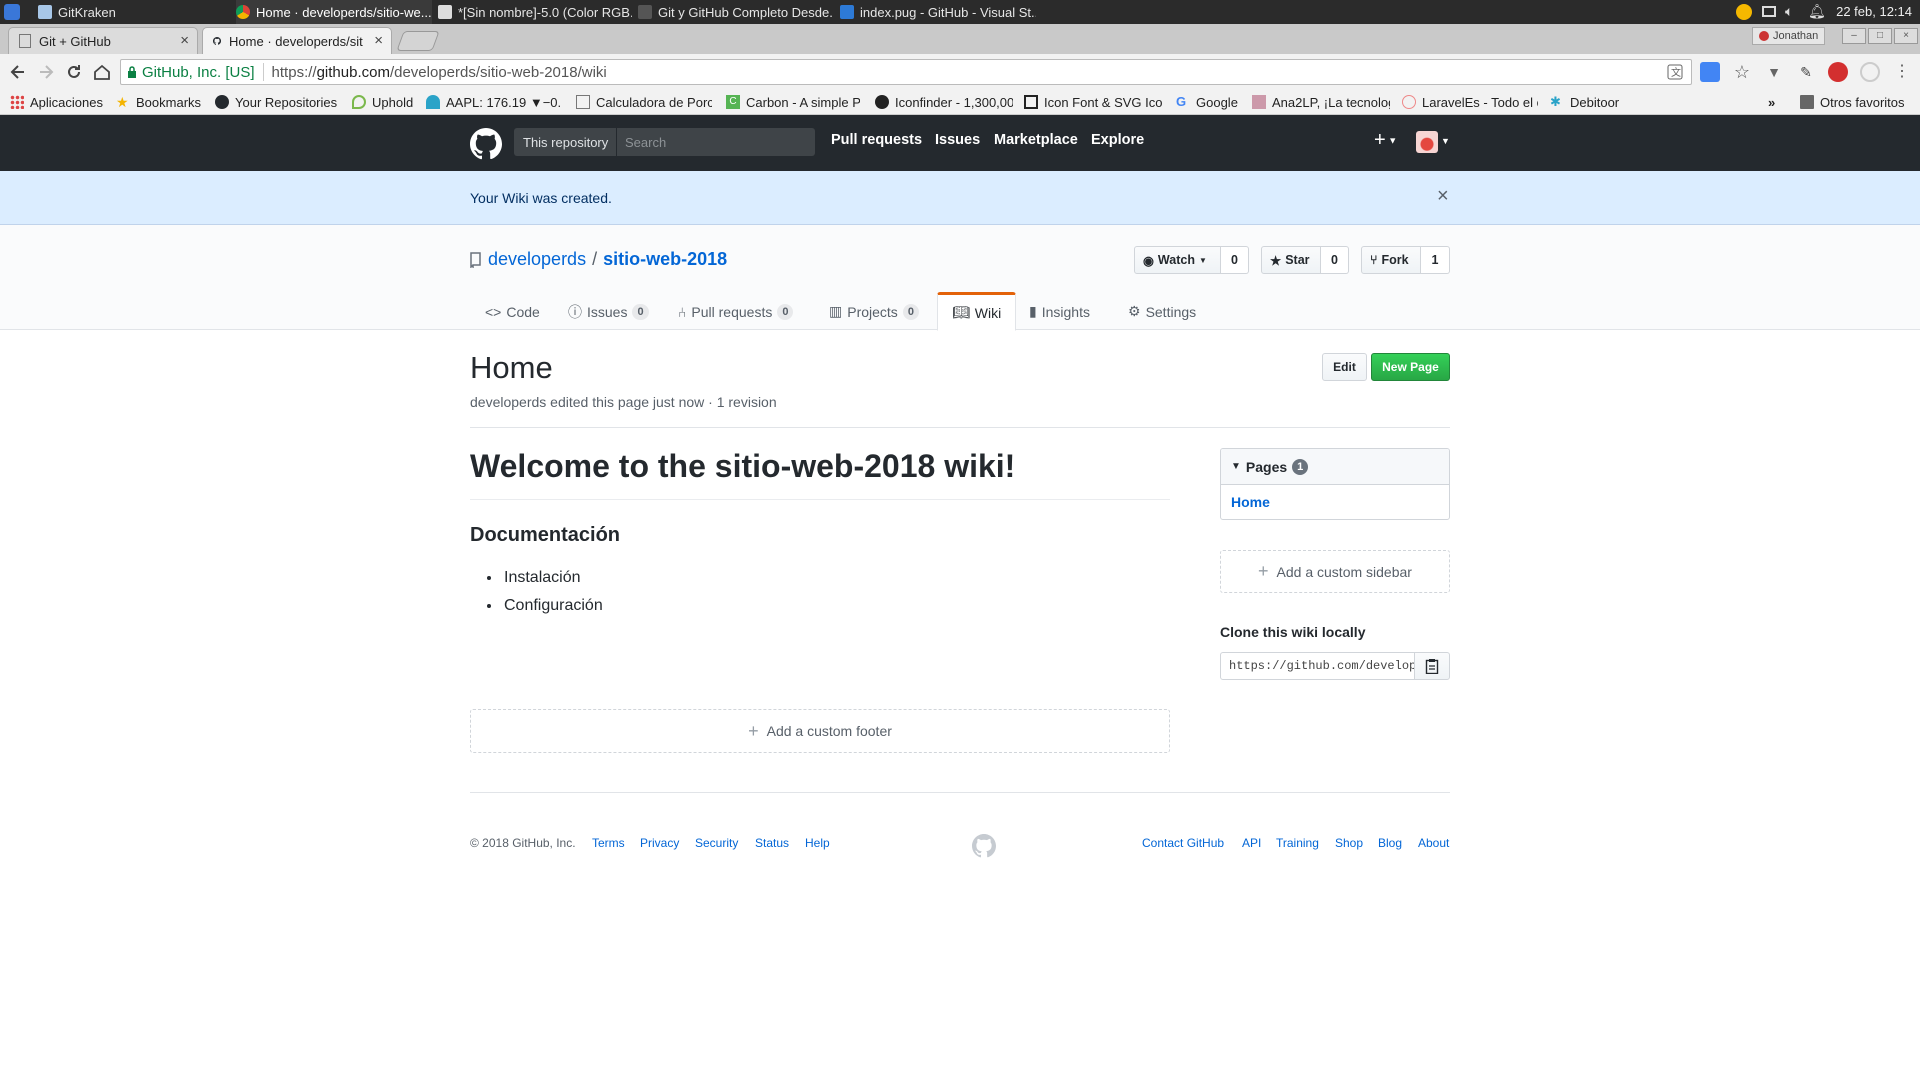 The width and height of the screenshot is (1920, 1080). I want to click on translate-icon: 文, so click(1675, 72).